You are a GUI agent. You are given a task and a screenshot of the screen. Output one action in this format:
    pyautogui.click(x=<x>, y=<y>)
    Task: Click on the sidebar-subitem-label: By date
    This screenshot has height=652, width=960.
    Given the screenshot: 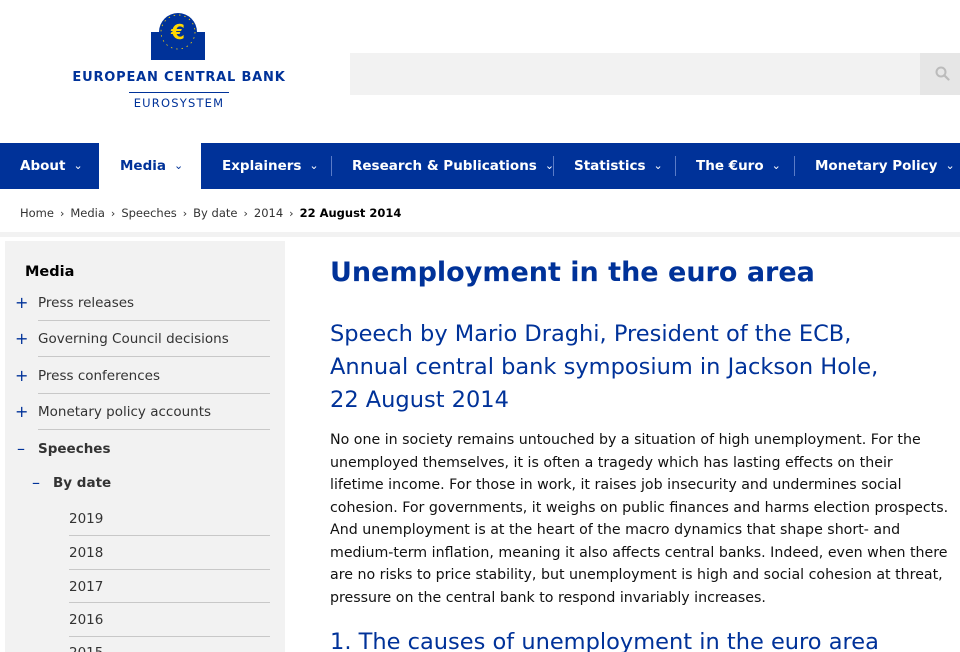 What is the action you would take?
    pyautogui.click(x=82, y=483)
    